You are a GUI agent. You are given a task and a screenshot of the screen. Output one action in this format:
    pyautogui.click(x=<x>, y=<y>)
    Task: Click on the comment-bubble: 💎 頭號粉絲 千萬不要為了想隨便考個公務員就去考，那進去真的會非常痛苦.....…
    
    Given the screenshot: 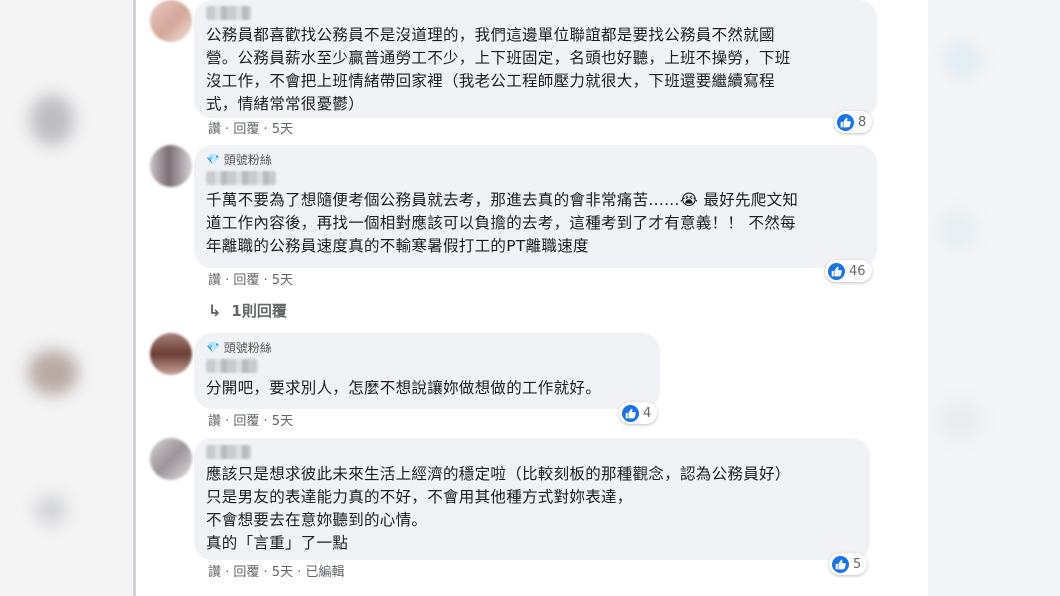 What is the action you would take?
    pyautogui.click(x=535, y=206)
    